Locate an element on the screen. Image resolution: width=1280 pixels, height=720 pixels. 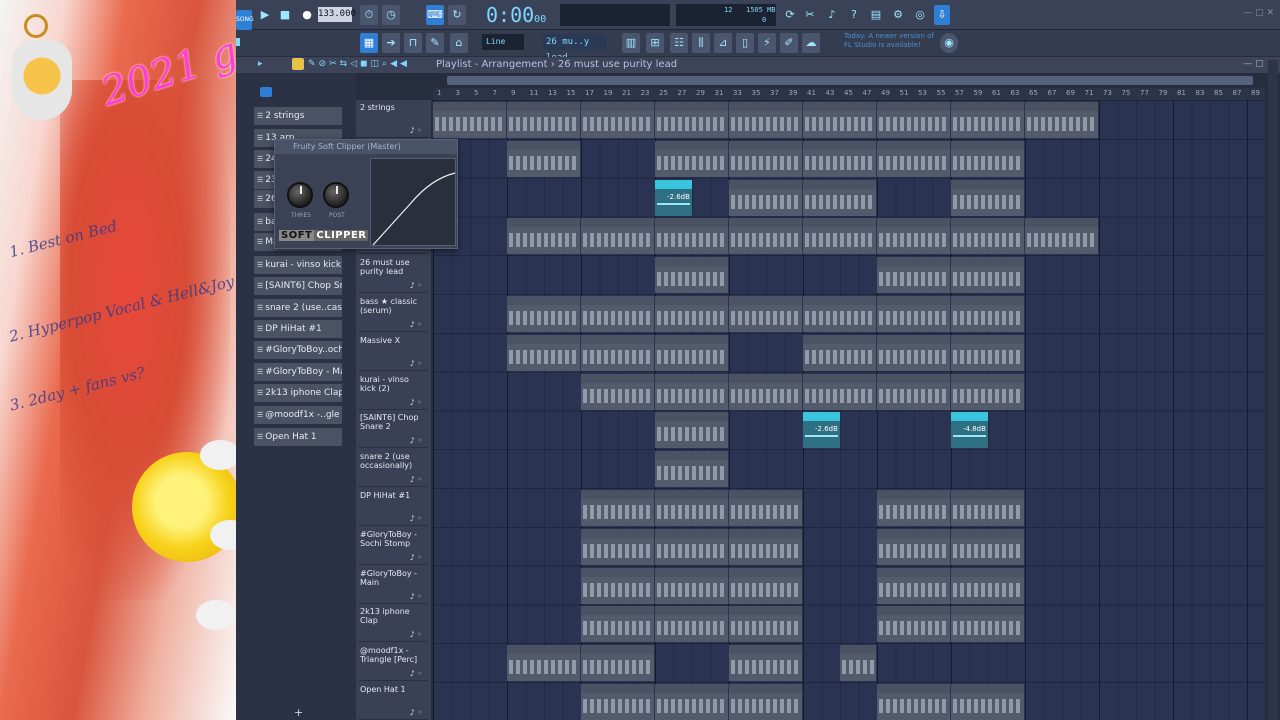
arrow-icon: ➔ is located at coordinates (391, 43).